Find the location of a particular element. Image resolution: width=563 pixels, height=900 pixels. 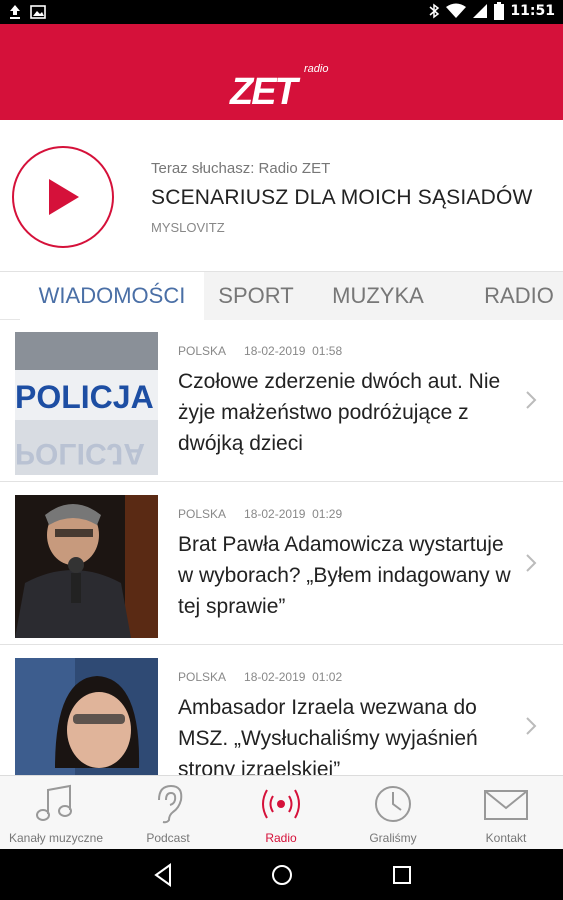

back-icon is located at coordinates (164, 875).